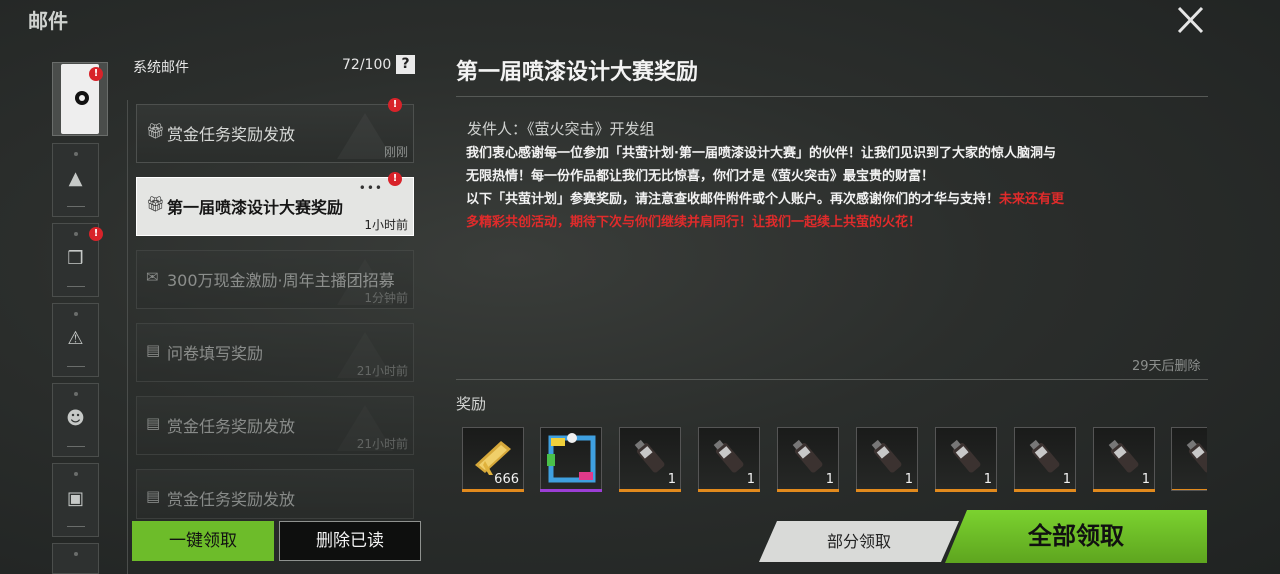 The height and width of the screenshot is (574, 1280). I want to click on rewards-divider, so click(832, 379).